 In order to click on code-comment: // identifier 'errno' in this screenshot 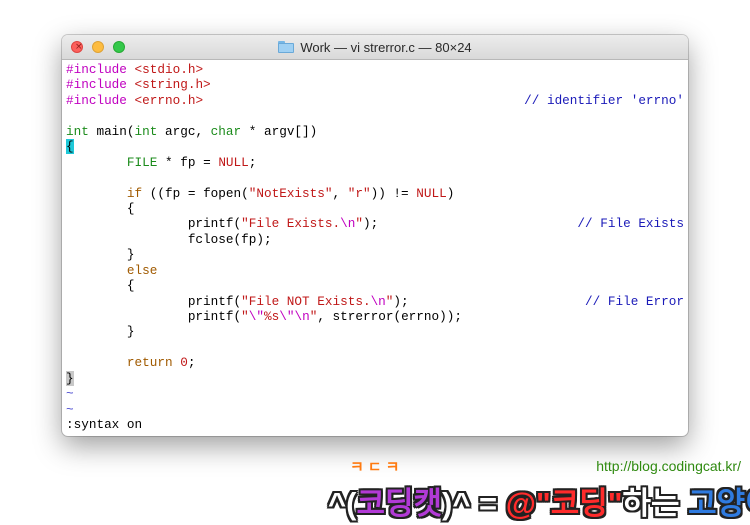, I will do `click(604, 100)`.